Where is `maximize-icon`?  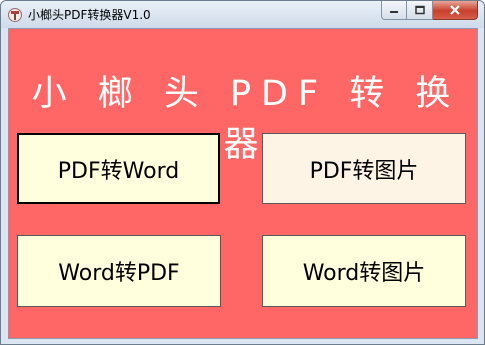
maximize-icon is located at coordinates (419, 10).